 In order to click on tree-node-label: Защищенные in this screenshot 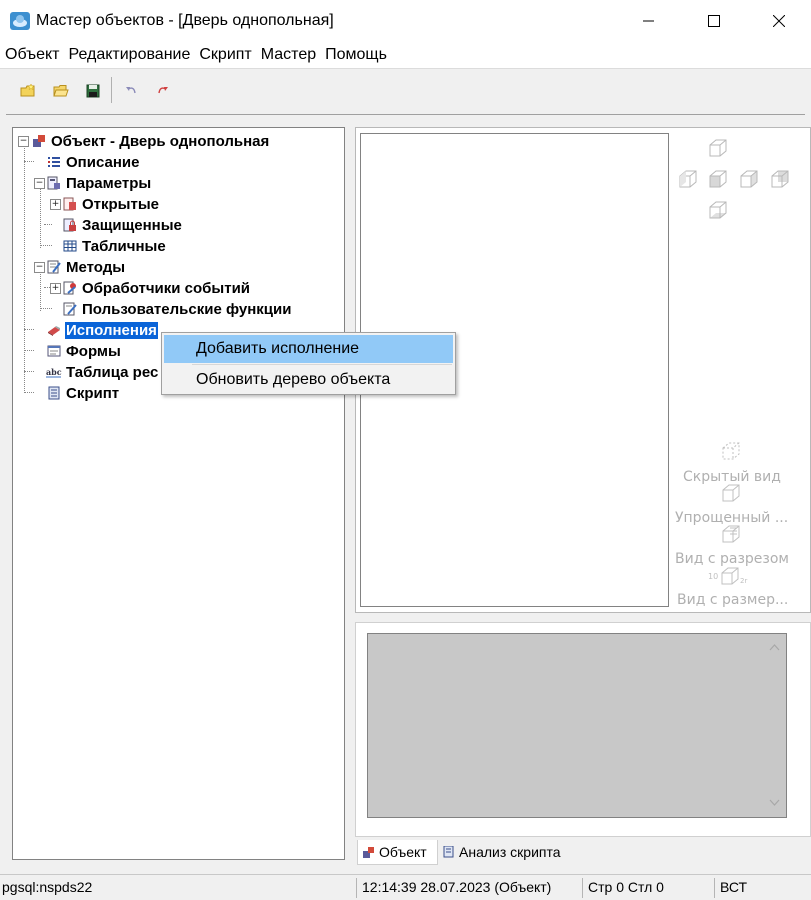, I will do `click(132, 225)`.